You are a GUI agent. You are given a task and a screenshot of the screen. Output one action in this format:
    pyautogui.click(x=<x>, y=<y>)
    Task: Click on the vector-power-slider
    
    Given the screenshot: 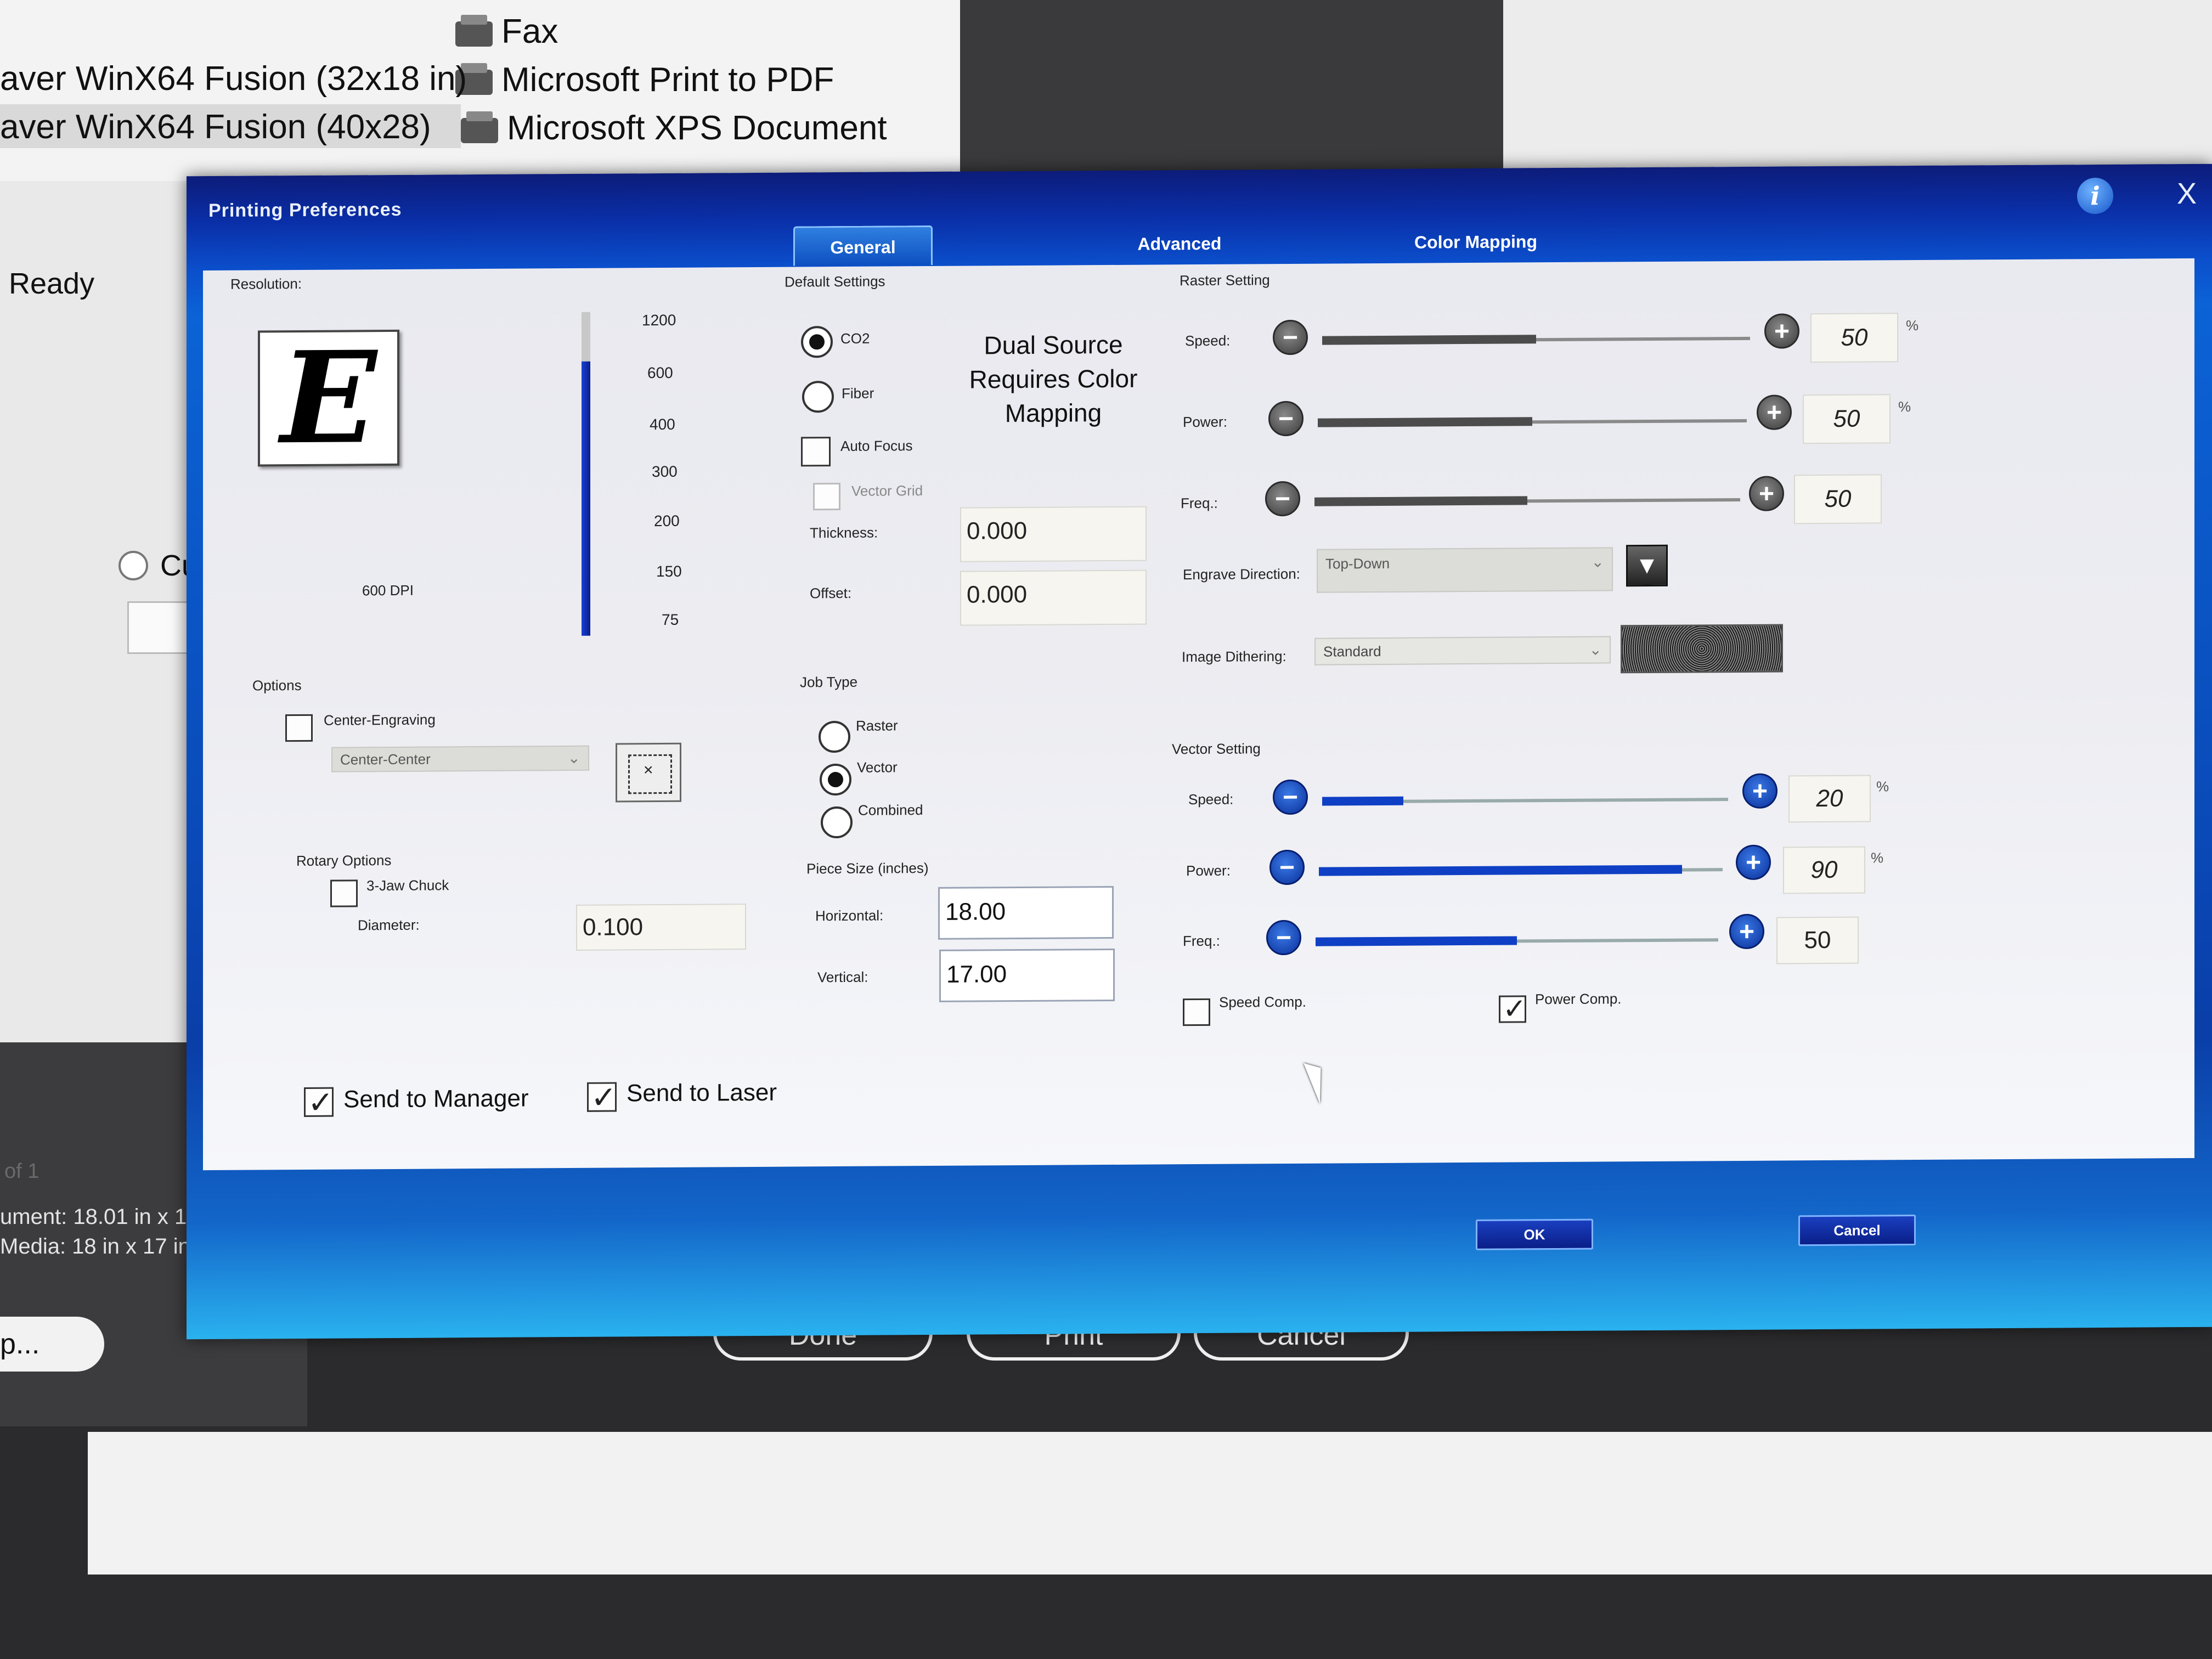 What is the action you would take?
    pyautogui.click(x=1521, y=871)
    